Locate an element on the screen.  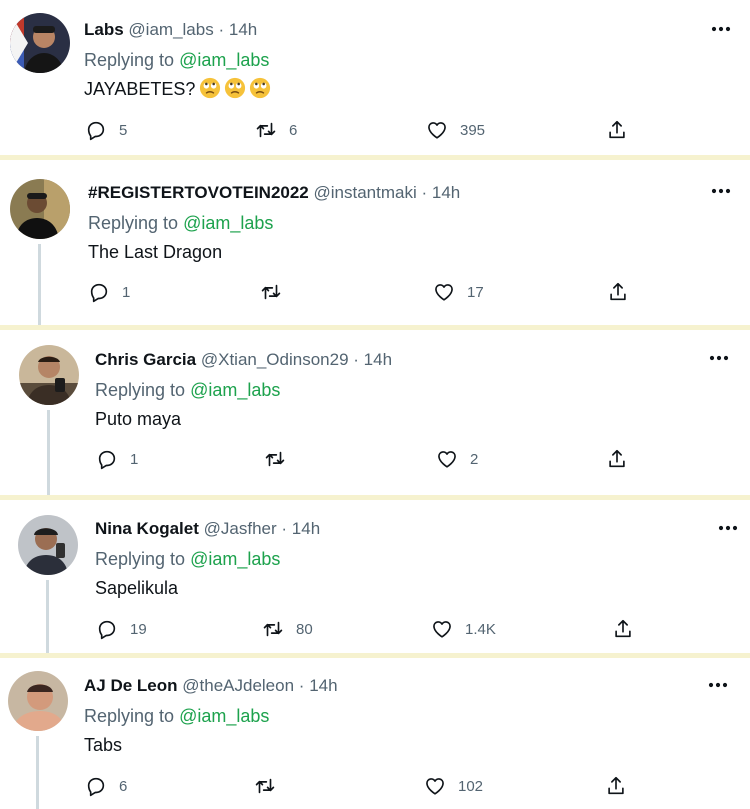
like-button: 17 is located at coordinates (458, 292).